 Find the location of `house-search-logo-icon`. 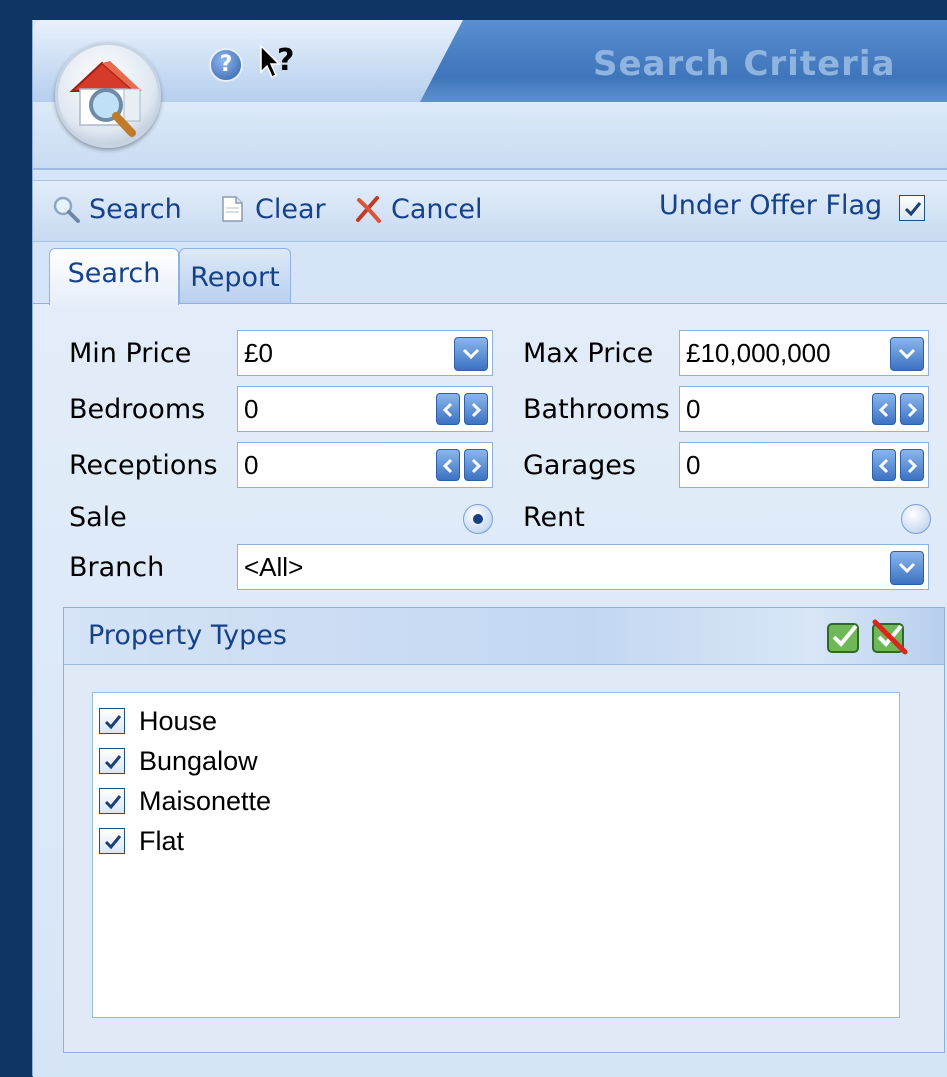

house-search-logo-icon is located at coordinates (108, 95).